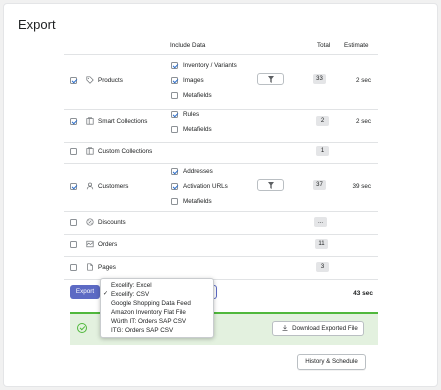 This screenshot has height=390, width=441. What do you see at coordinates (210, 65) in the screenshot?
I see `products-inventory-label: Inventory / Variants` at bounding box center [210, 65].